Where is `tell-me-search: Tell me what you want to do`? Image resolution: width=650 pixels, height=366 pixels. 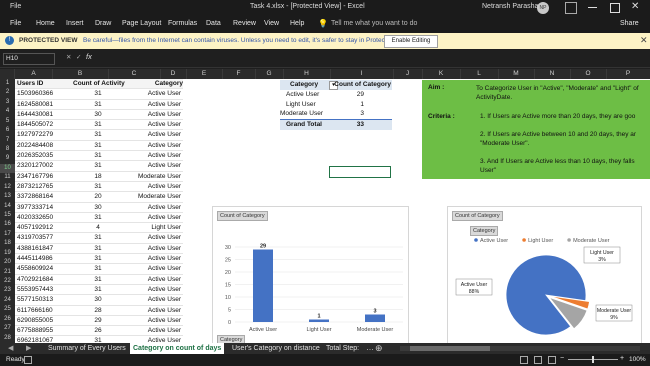 tell-me-search: Tell me what you want to do is located at coordinates (374, 23).